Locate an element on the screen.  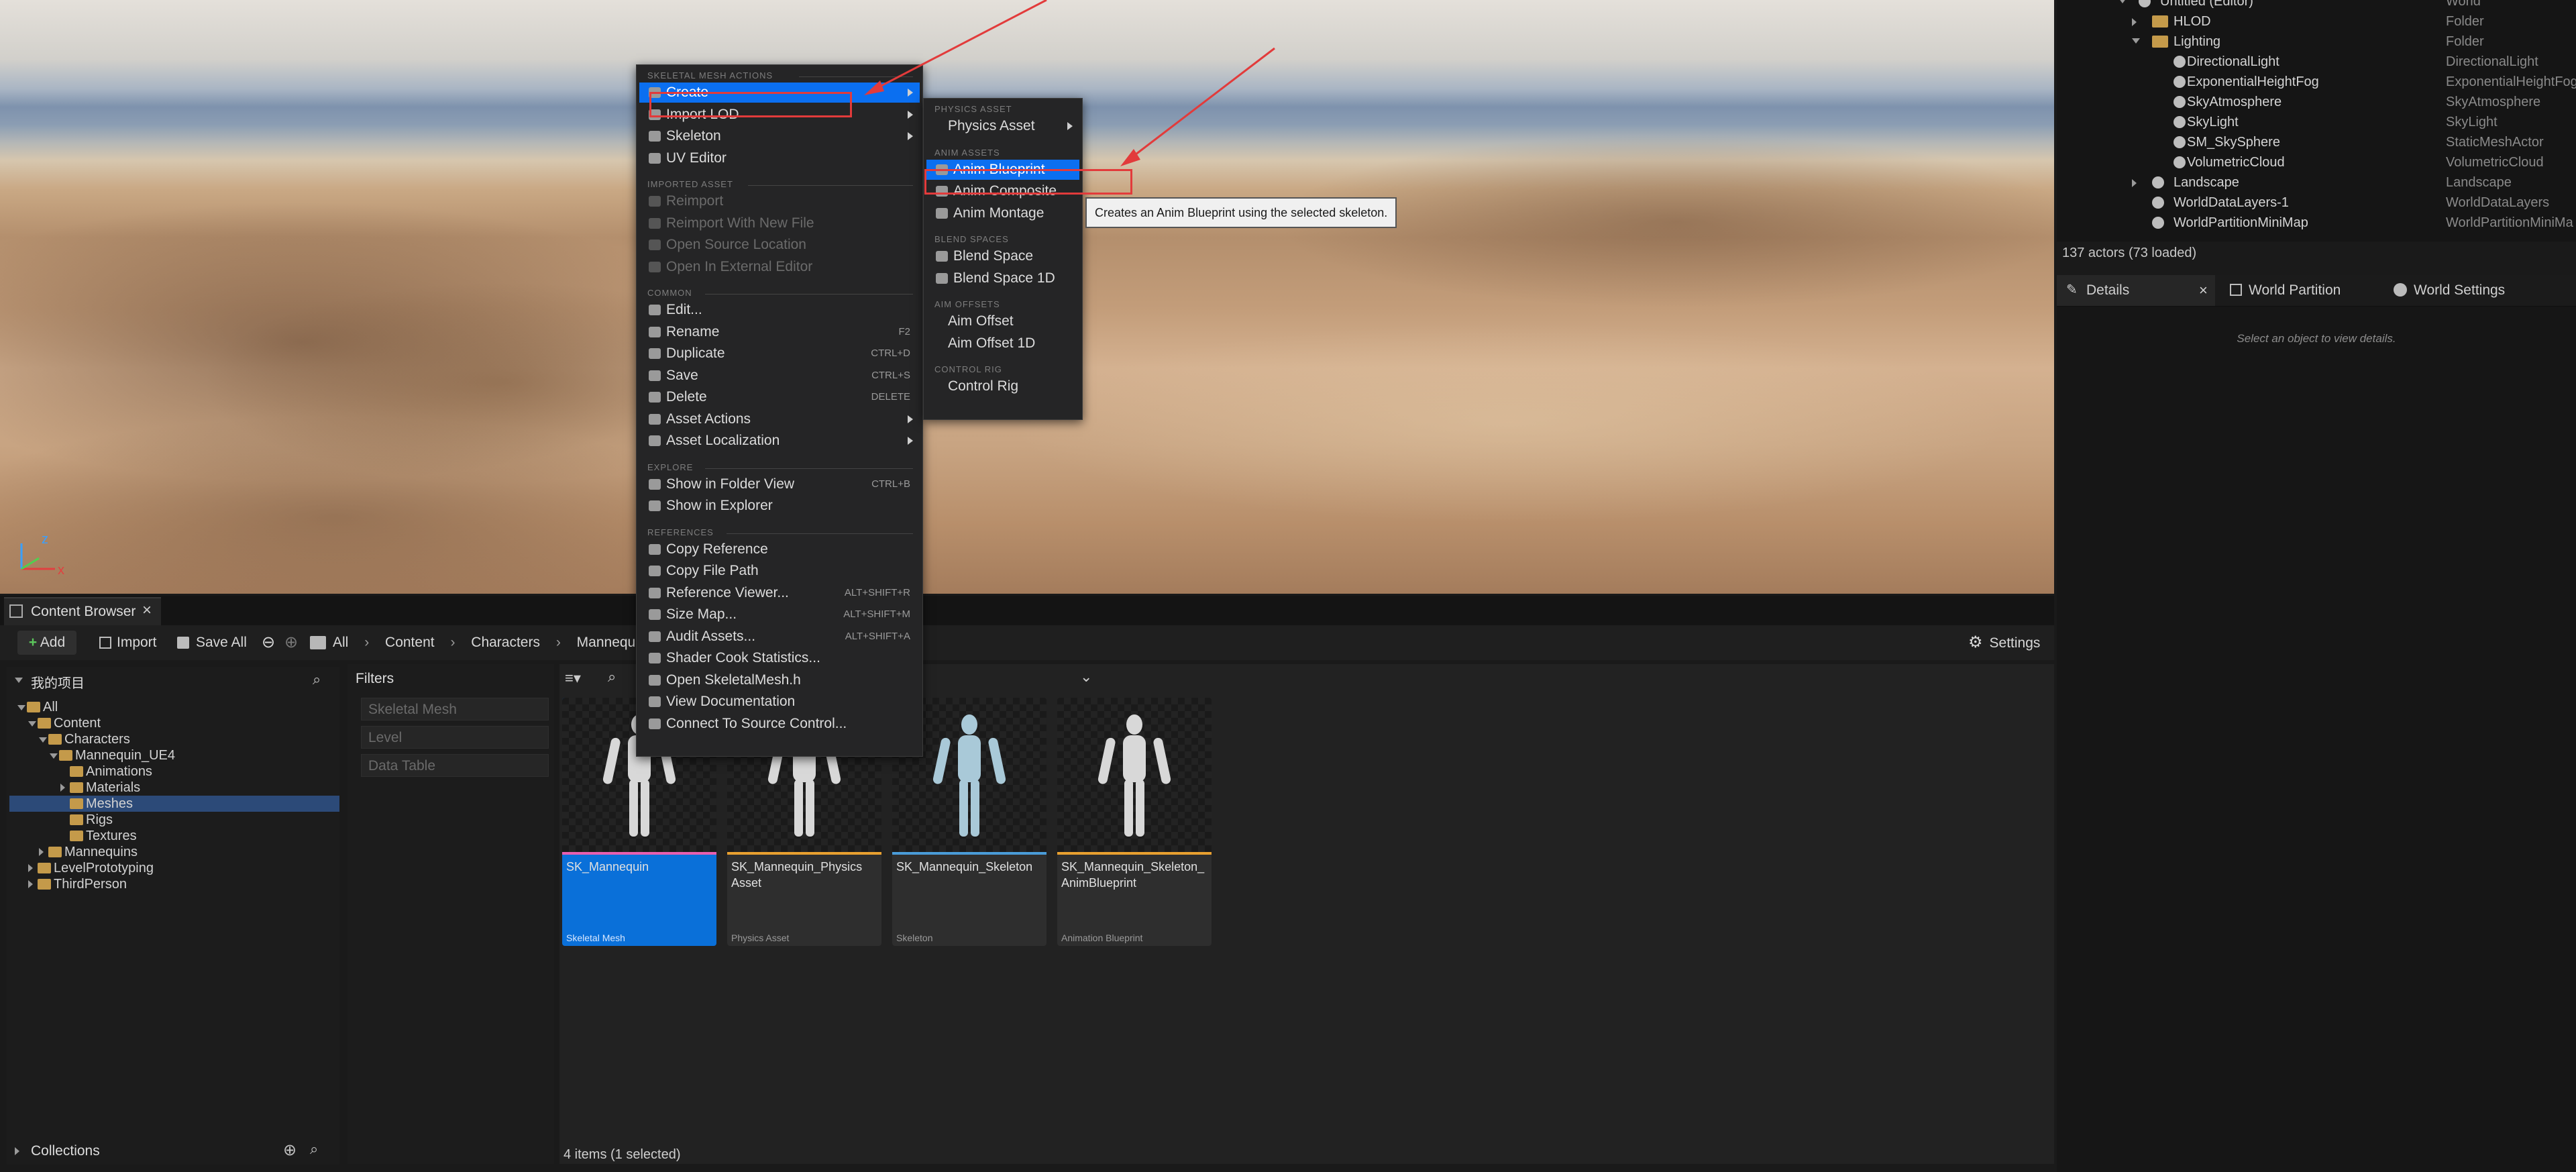
collections-bar: Collections ⊕ ⌕ is located at coordinates (173, 1151).